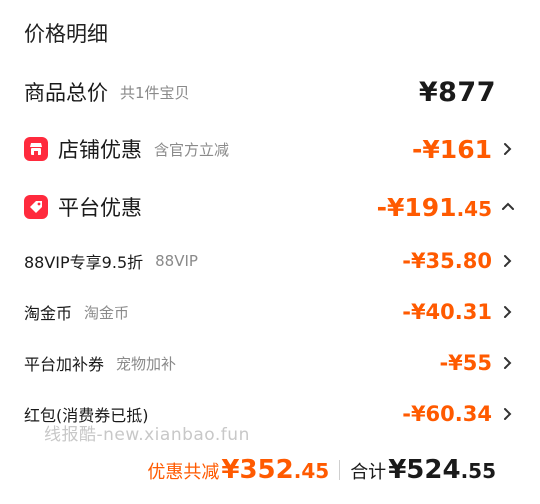 This screenshot has height=504, width=540. What do you see at coordinates (424, 470) in the screenshot?
I see `grand-total-main: ¥524` at bounding box center [424, 470].